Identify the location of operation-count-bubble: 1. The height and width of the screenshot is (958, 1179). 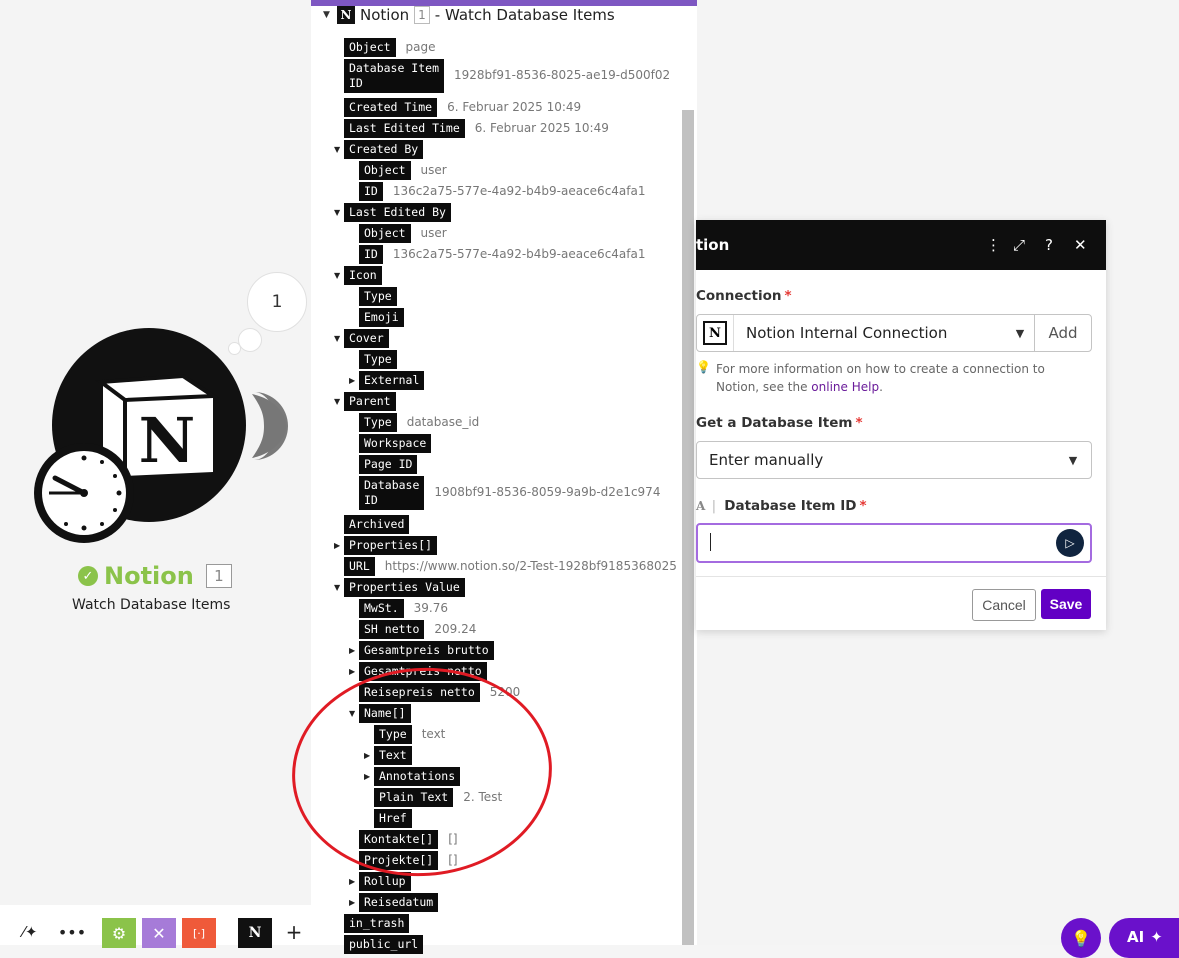
(277, 302).